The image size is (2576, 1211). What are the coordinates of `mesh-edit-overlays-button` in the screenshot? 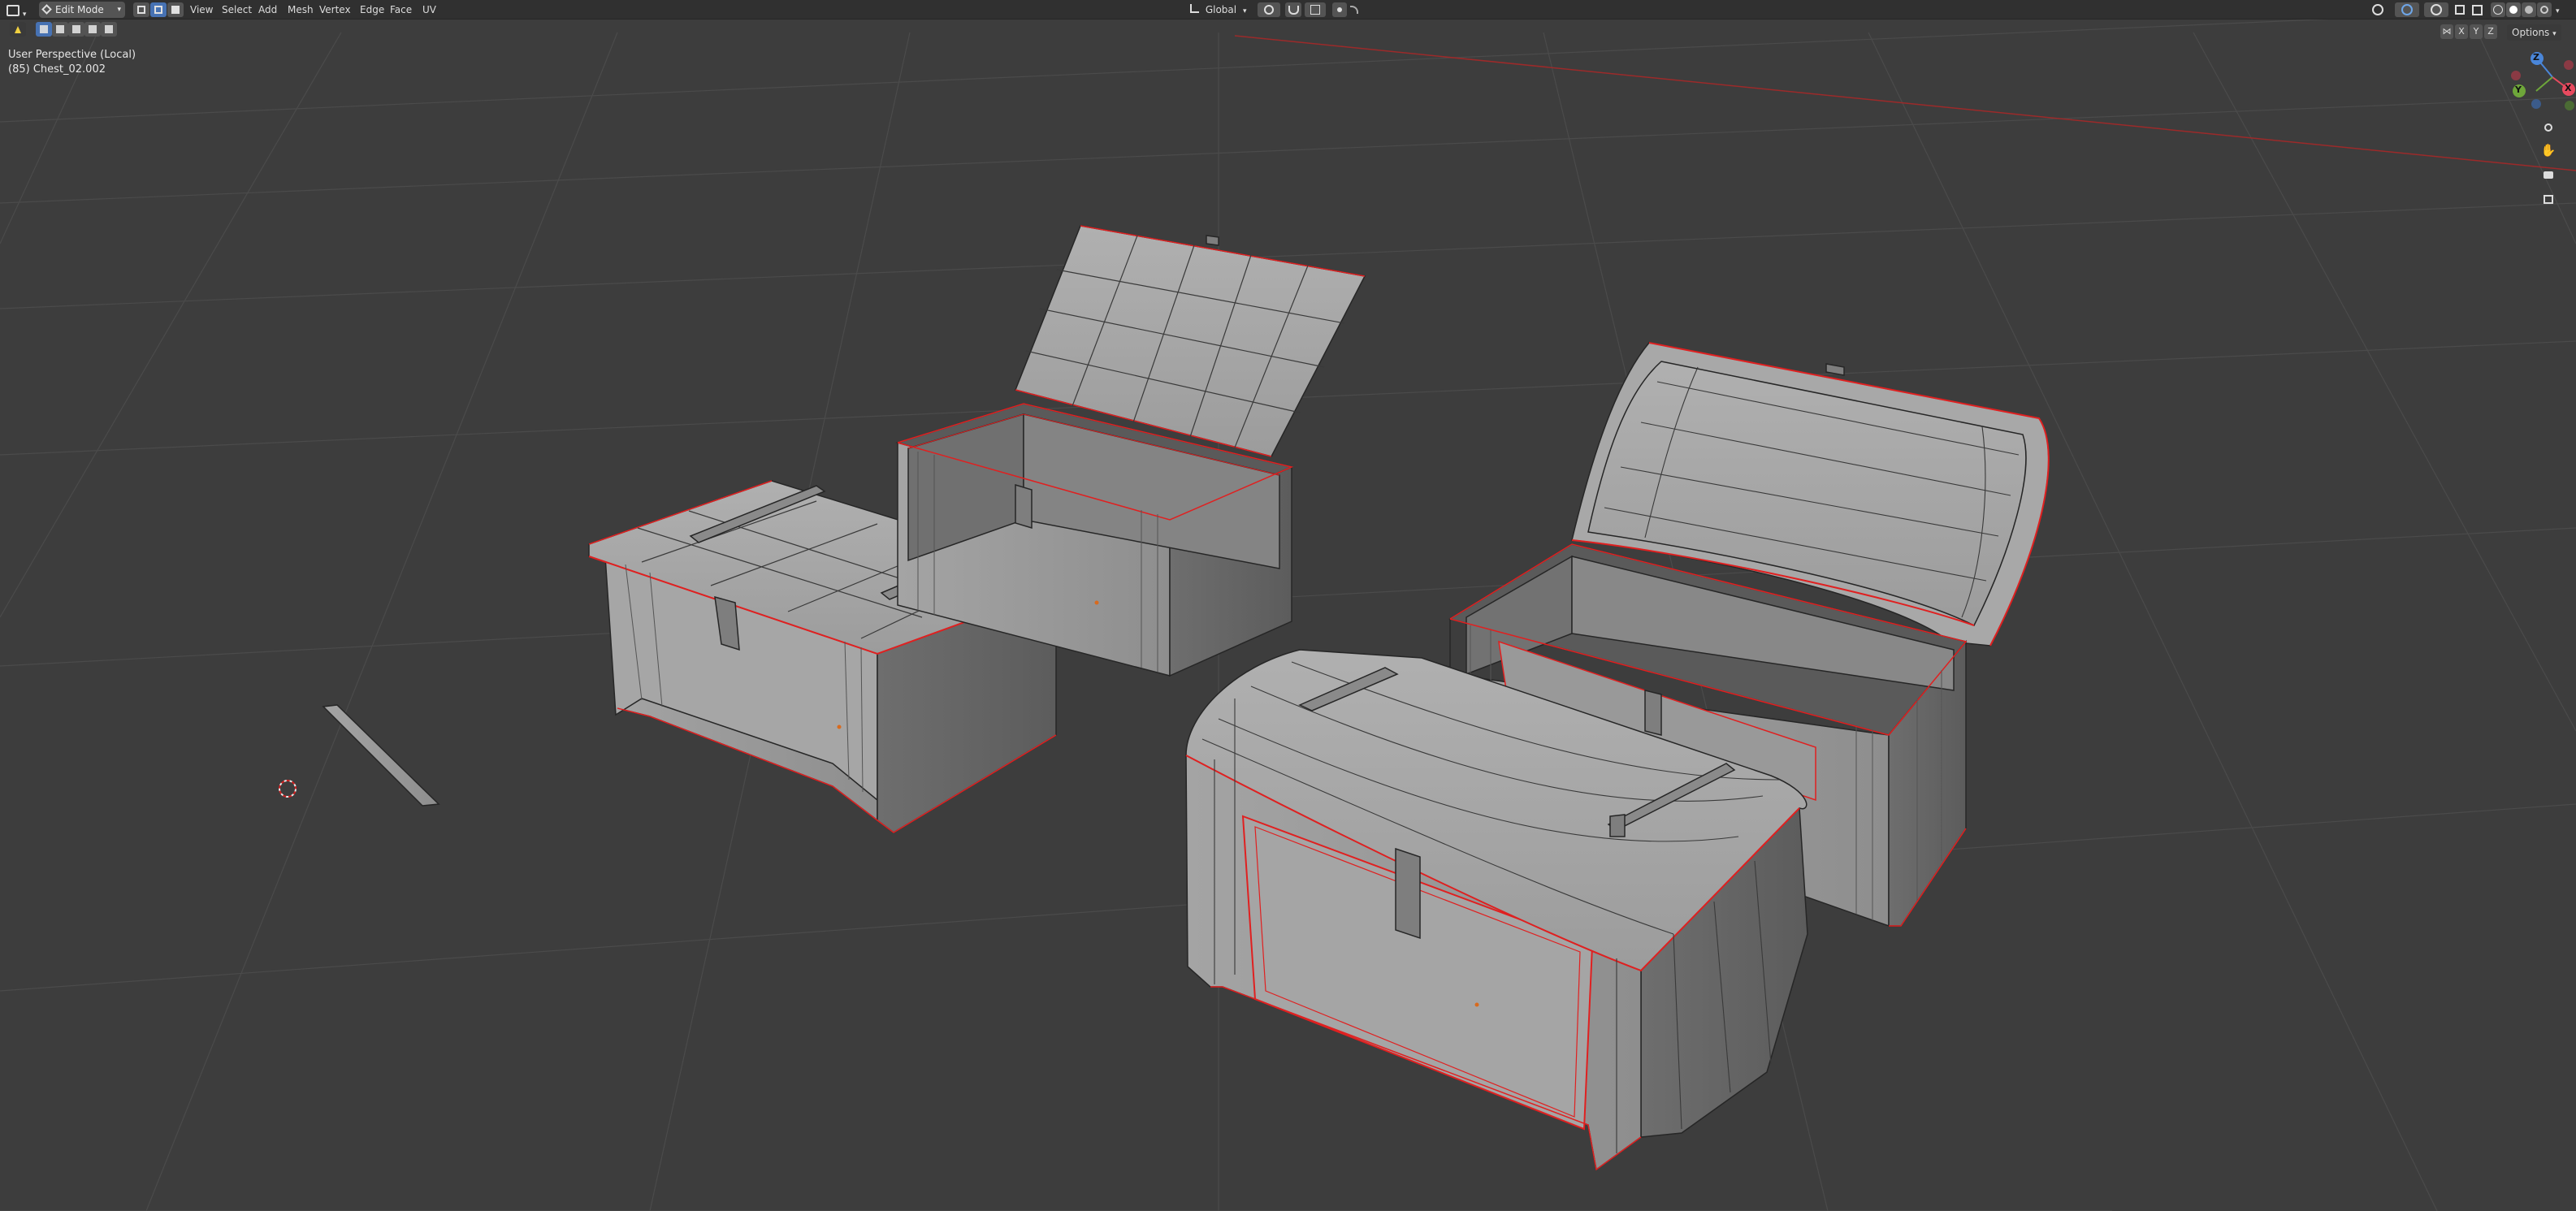 It's located at (2460, 9).